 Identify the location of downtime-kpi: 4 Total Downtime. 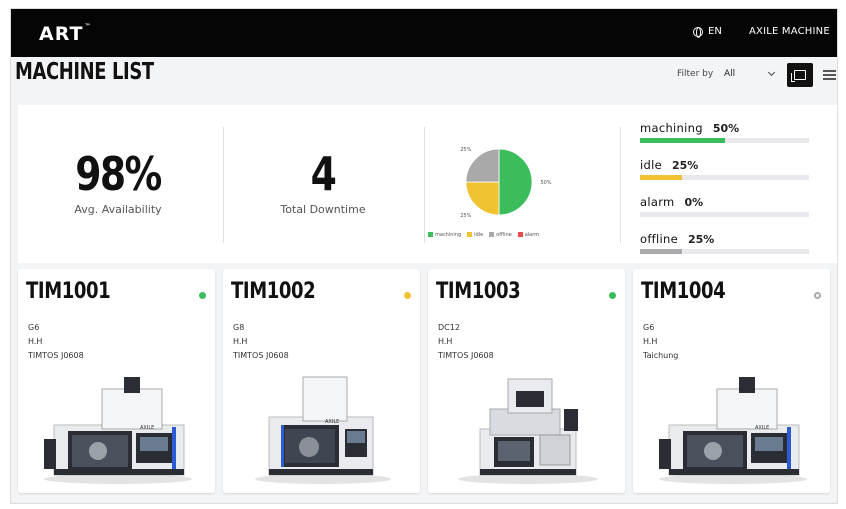
(323, 184).